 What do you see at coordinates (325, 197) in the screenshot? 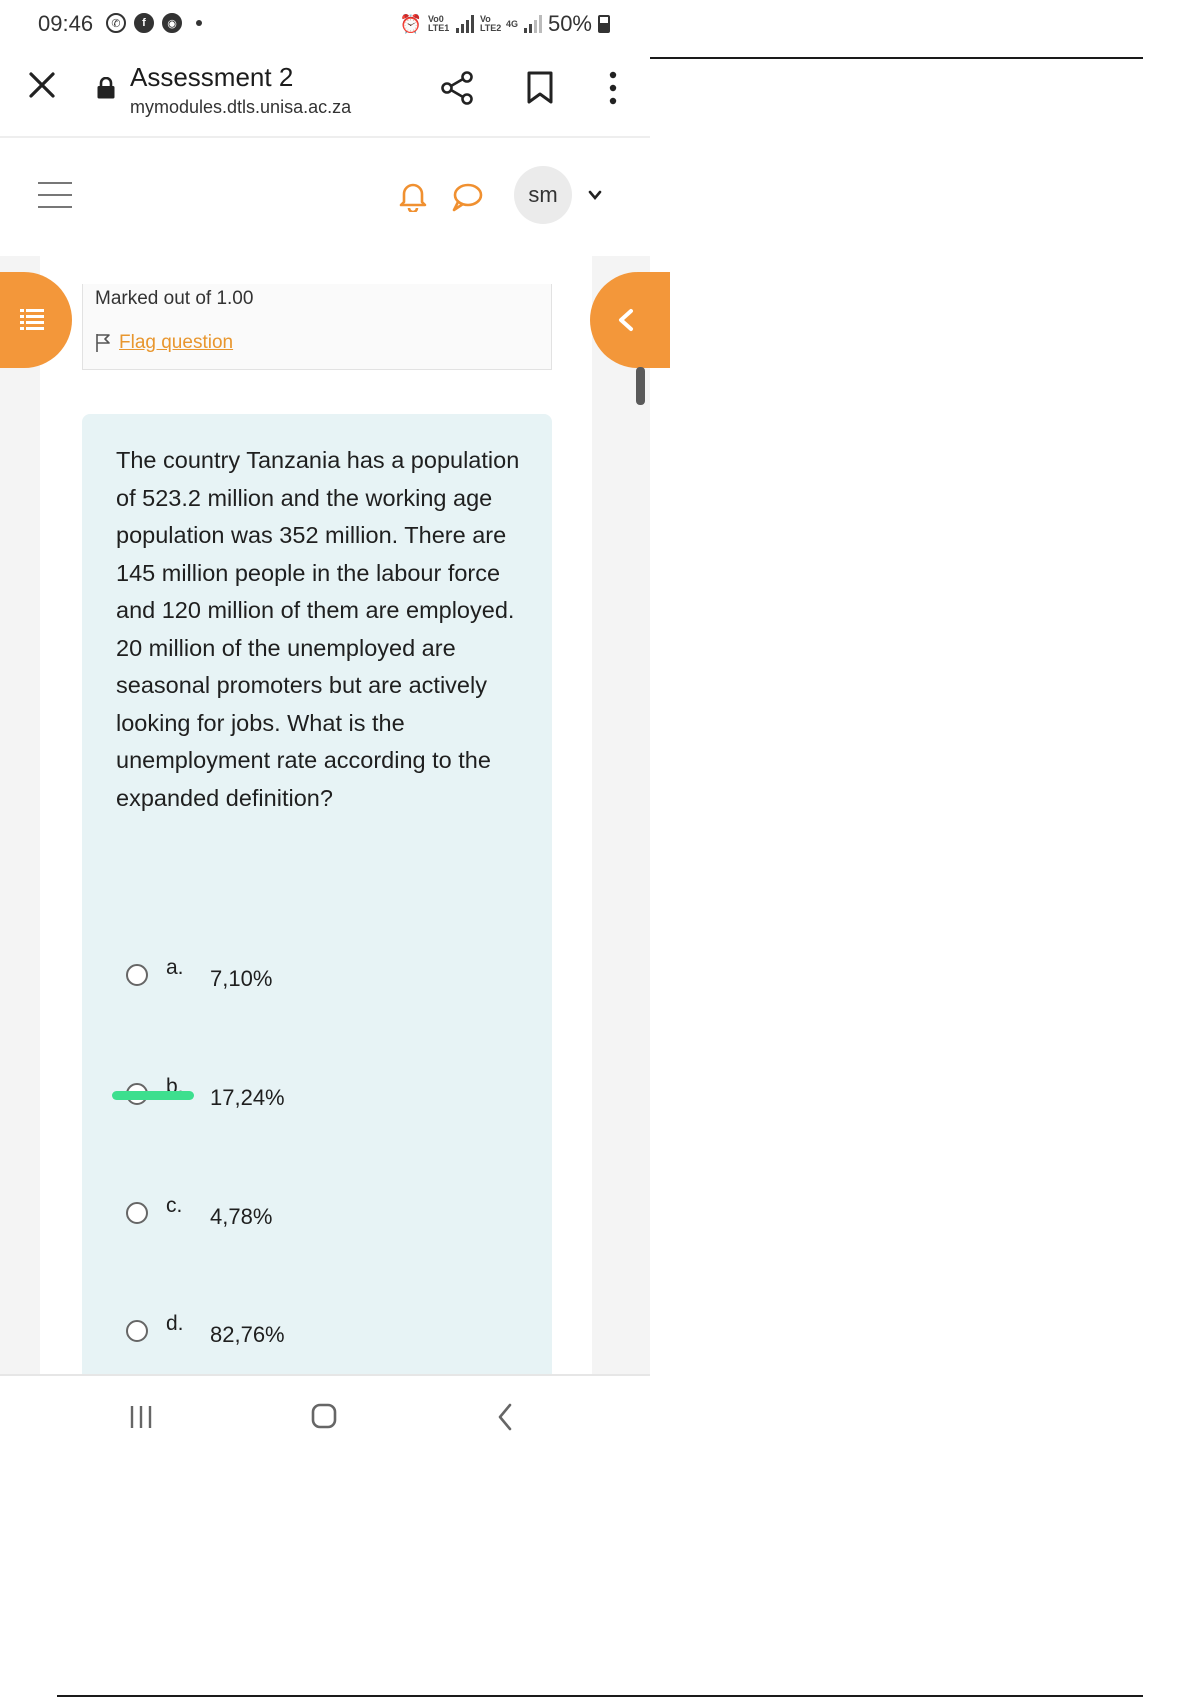
I see `app-header: sm` at bounding box center [325, 197].